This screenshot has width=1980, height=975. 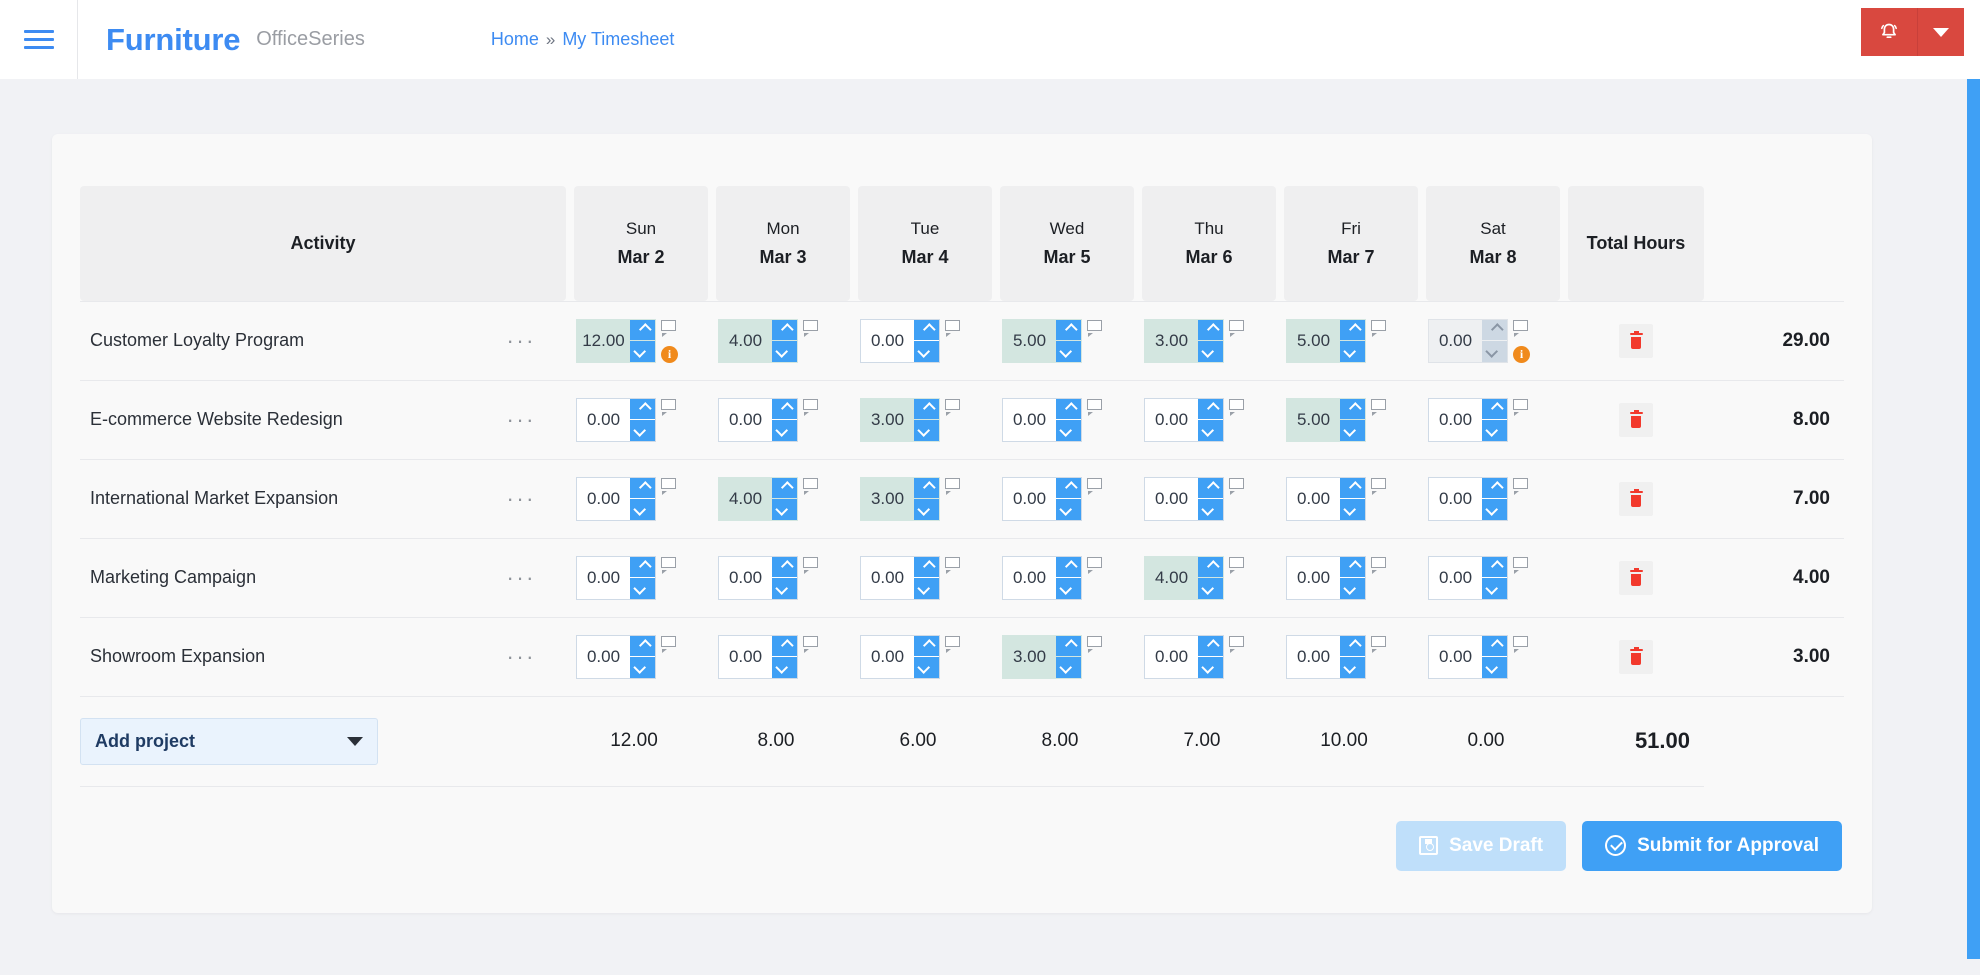 I want to click on page-scrollbar-thumb, so click(x=1973, y=519).